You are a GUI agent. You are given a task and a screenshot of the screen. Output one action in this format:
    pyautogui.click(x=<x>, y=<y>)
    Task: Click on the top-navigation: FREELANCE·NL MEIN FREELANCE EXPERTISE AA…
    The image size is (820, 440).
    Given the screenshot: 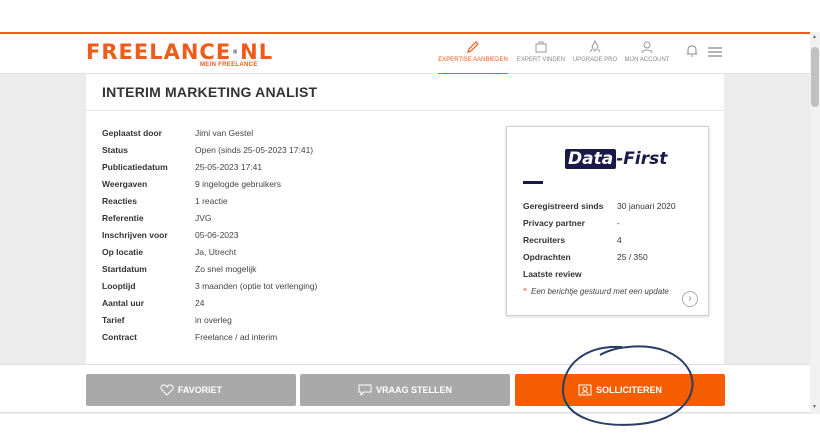 What is the action you would take?
    pyautogui.click(x=410, y=53)
    